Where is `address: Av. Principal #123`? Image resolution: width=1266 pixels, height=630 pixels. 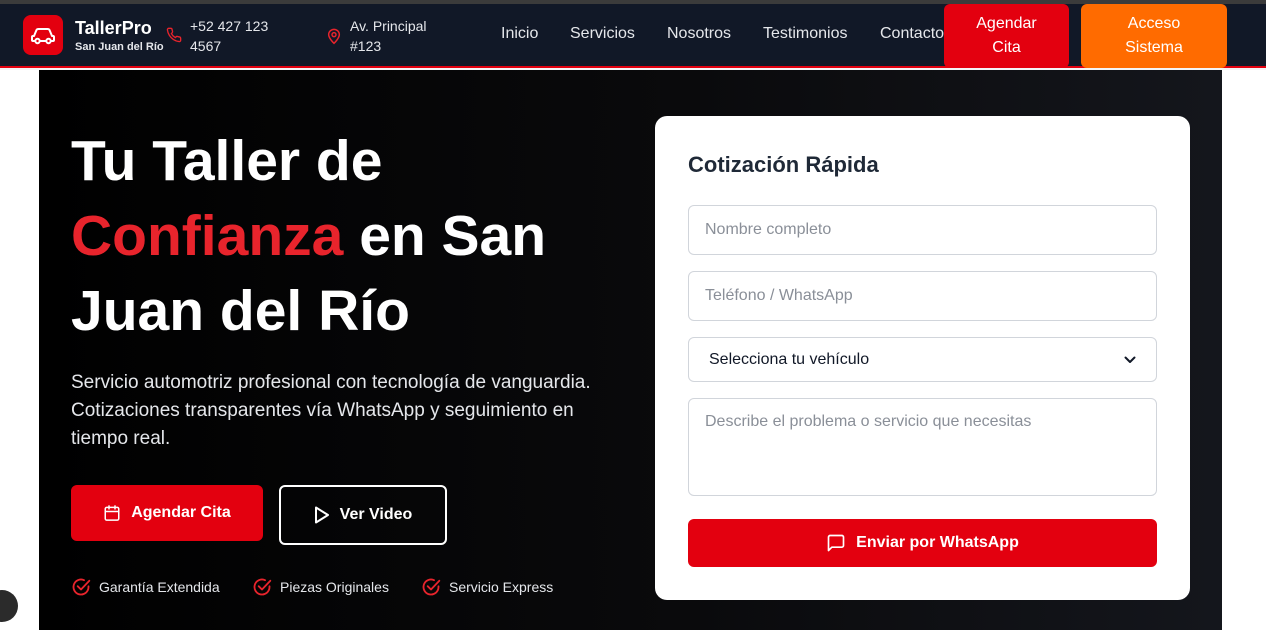 address: Av. Principal #123 is located at coordinates (388, 36).